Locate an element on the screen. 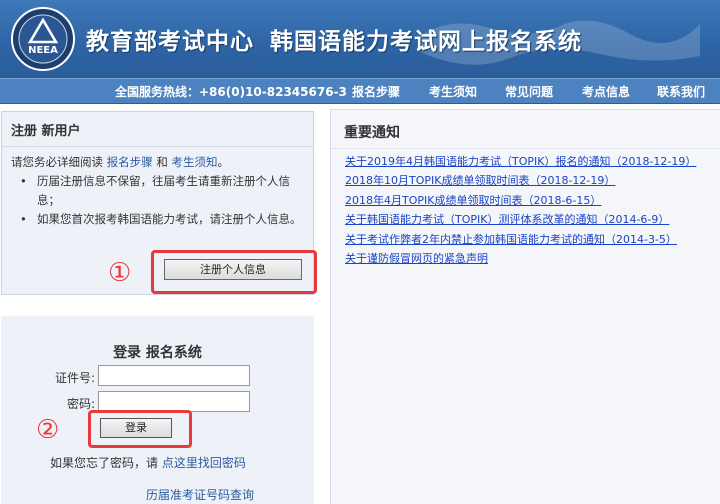 The height and width of the screenshot is (504, 720). register-intro: 请您务必详细阅读 报名步骤 和 考生须知。 is located at coordinates (120, 162).